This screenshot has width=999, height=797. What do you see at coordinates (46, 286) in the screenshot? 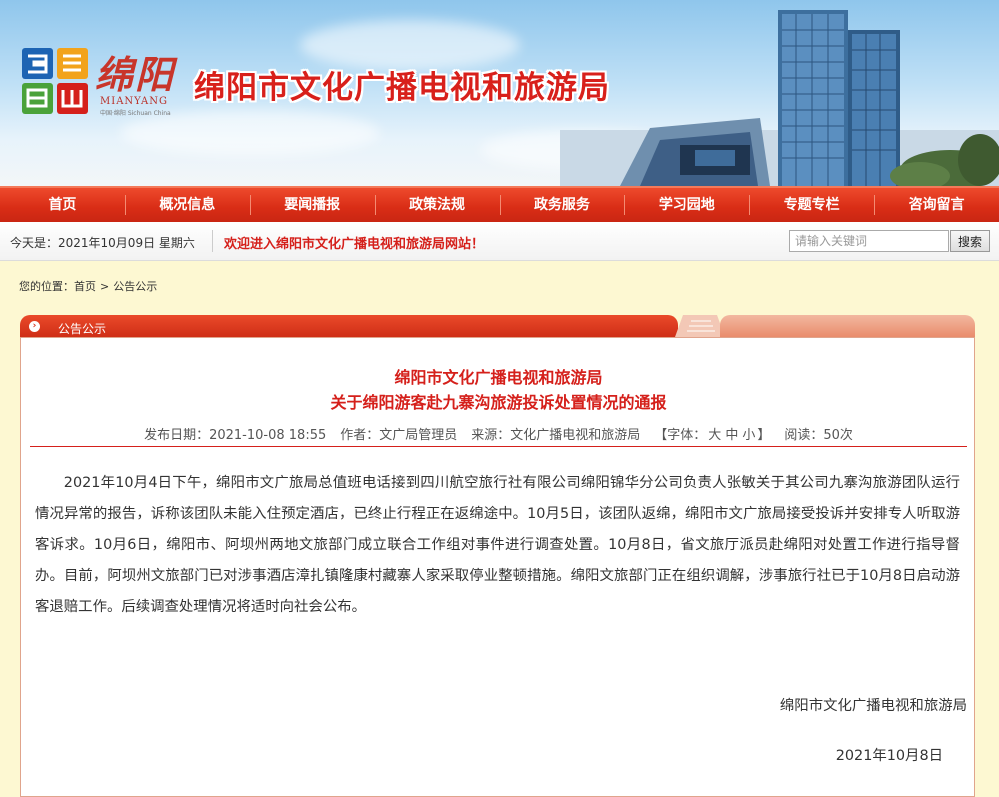
I see `breadcrumb-prefix: 您的位置：` at bounding box center [46, 286].